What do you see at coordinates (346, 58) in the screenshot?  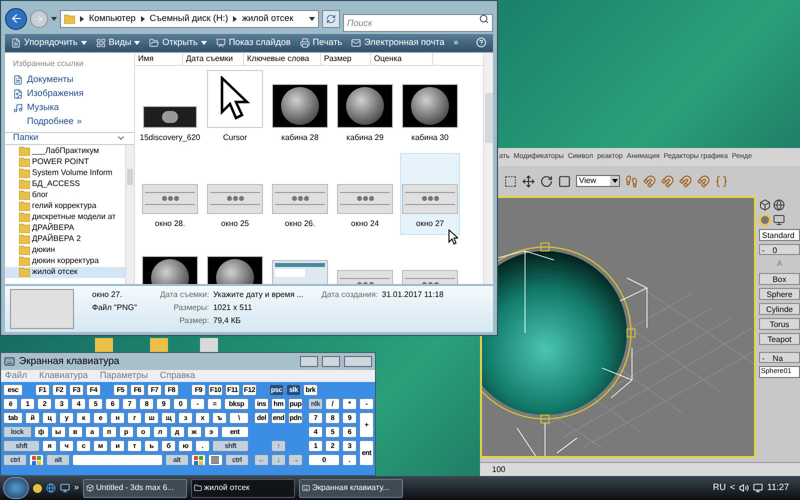 I see `column-header: Размер` at bounding box center [346, 58].